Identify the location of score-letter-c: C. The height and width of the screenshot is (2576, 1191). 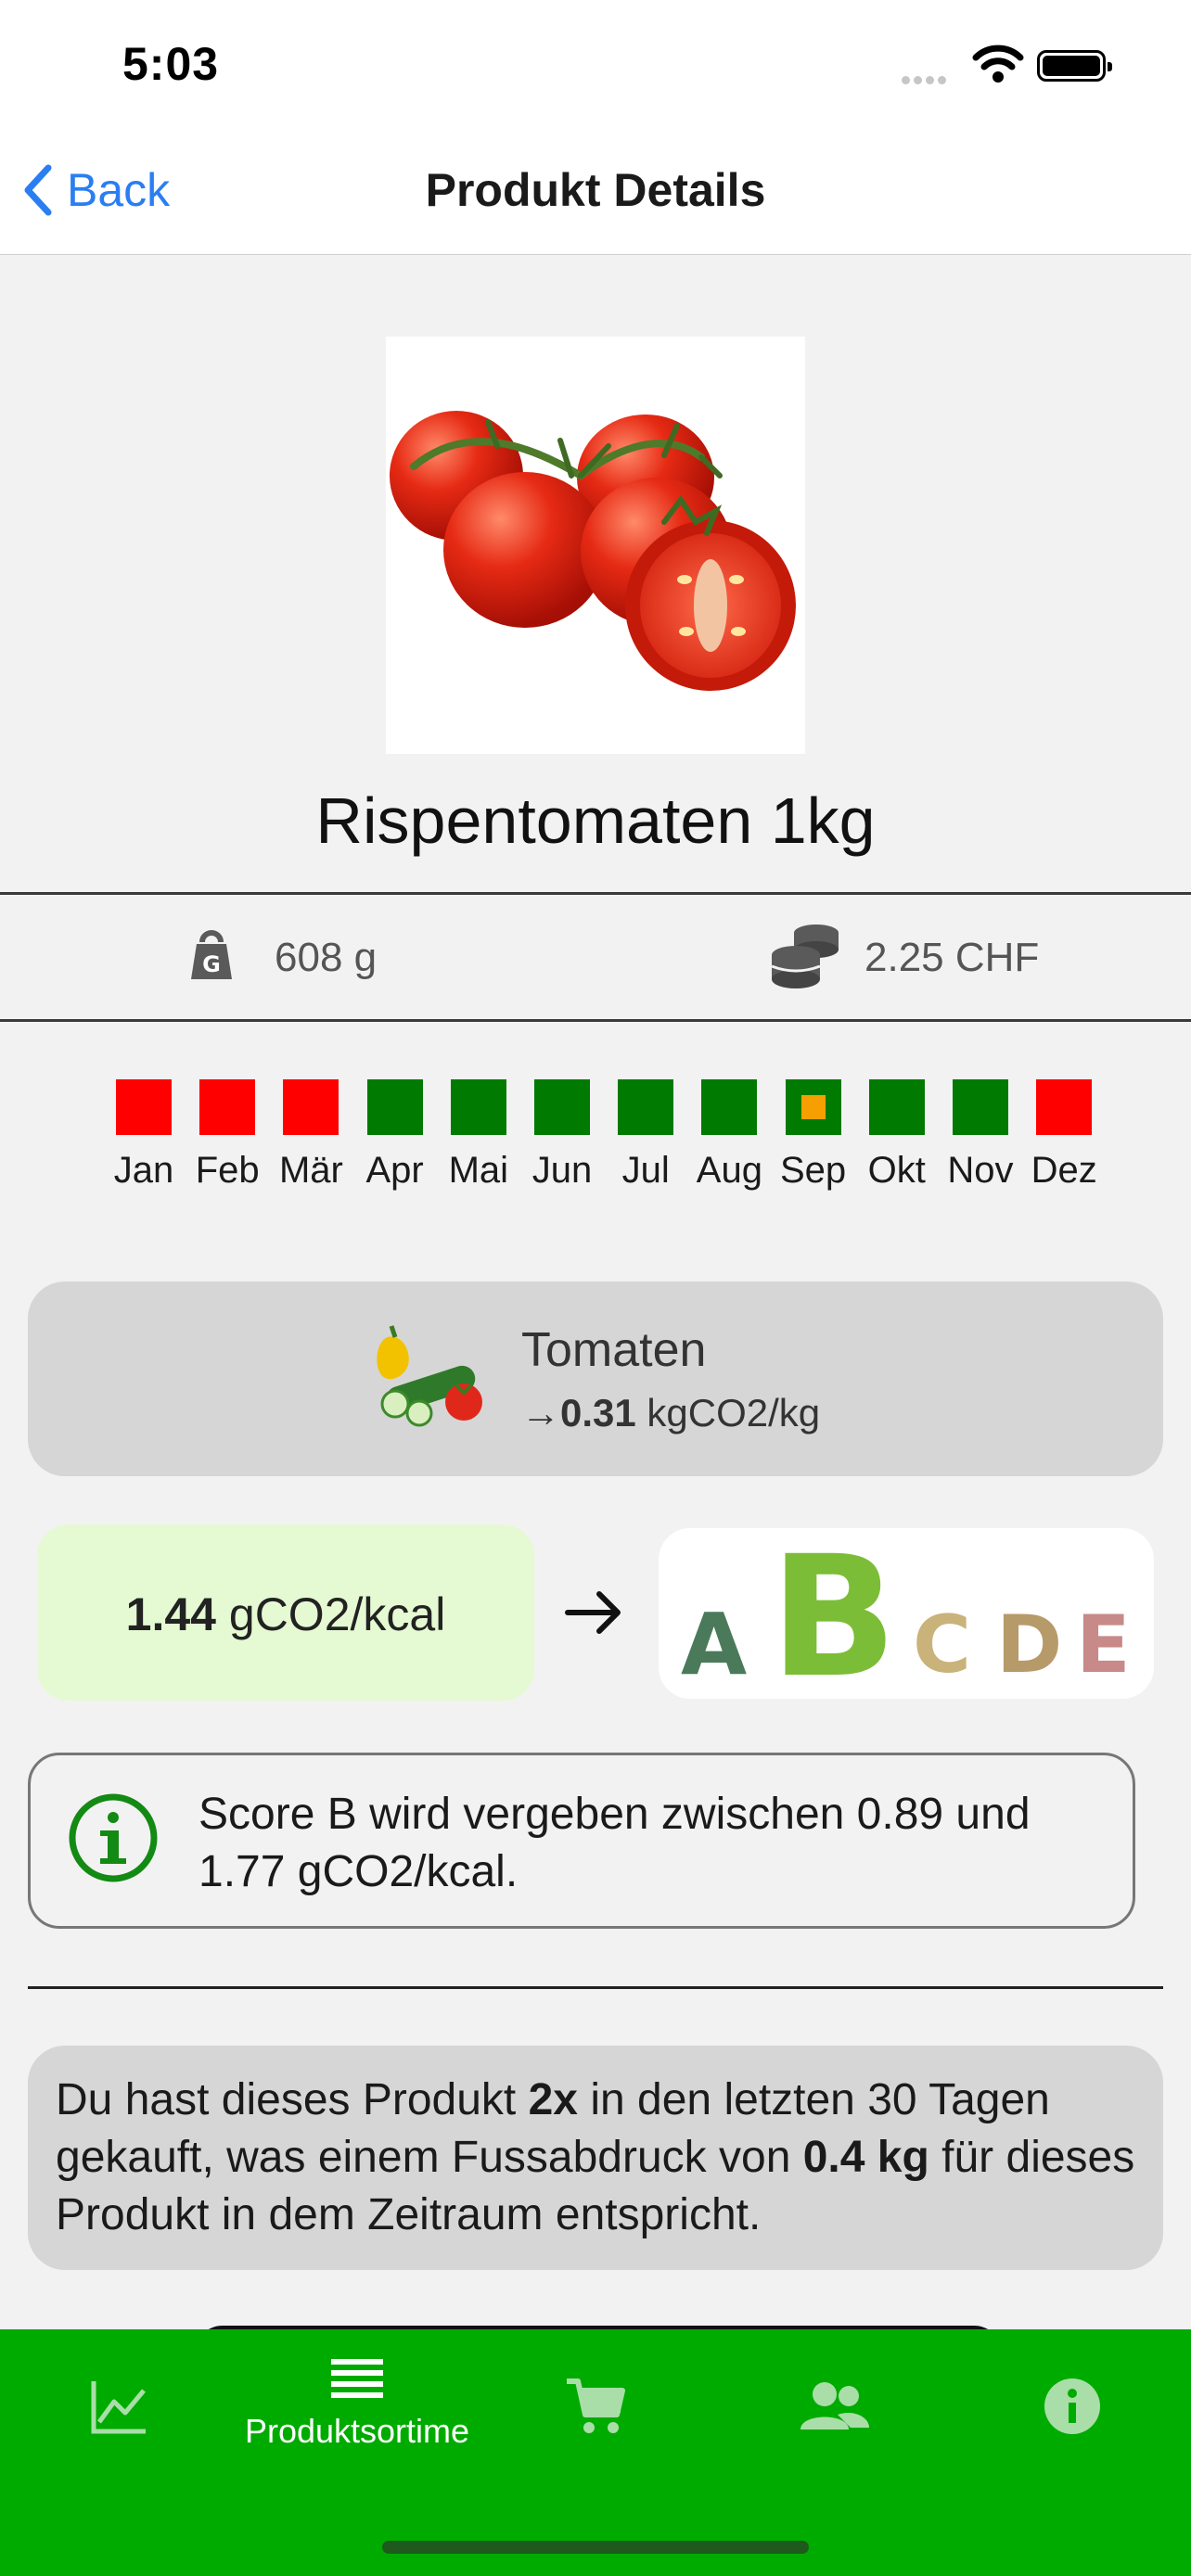
(942, 1645).